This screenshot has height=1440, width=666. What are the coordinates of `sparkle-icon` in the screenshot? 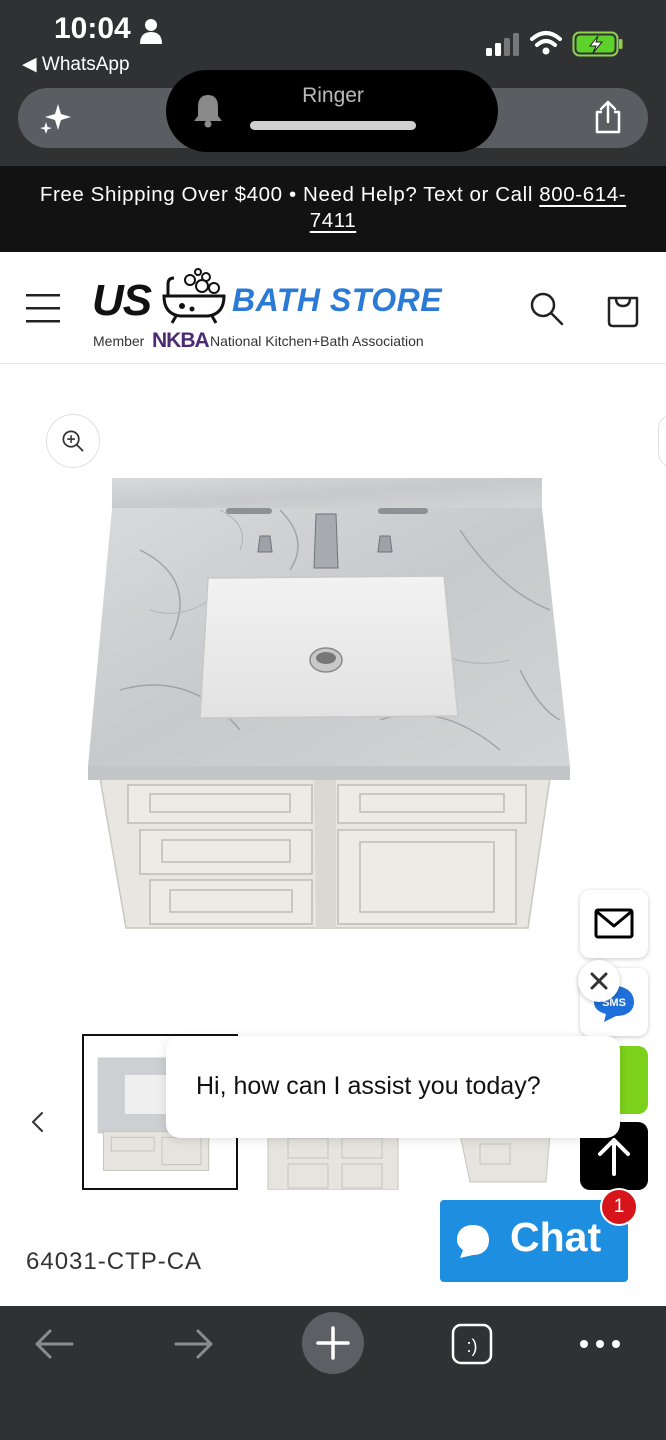 It's located at (56, 118).